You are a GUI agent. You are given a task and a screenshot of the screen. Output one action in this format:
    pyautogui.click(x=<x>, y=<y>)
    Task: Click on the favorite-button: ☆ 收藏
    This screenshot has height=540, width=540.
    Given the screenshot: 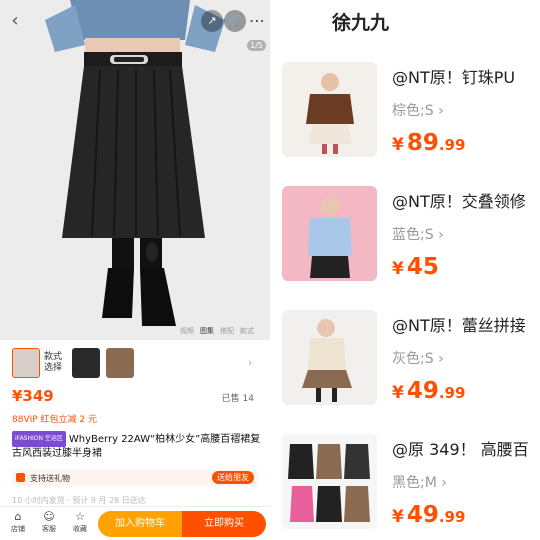 What is the action you would take?
    pyautogui.click(x=80, y=522)
    